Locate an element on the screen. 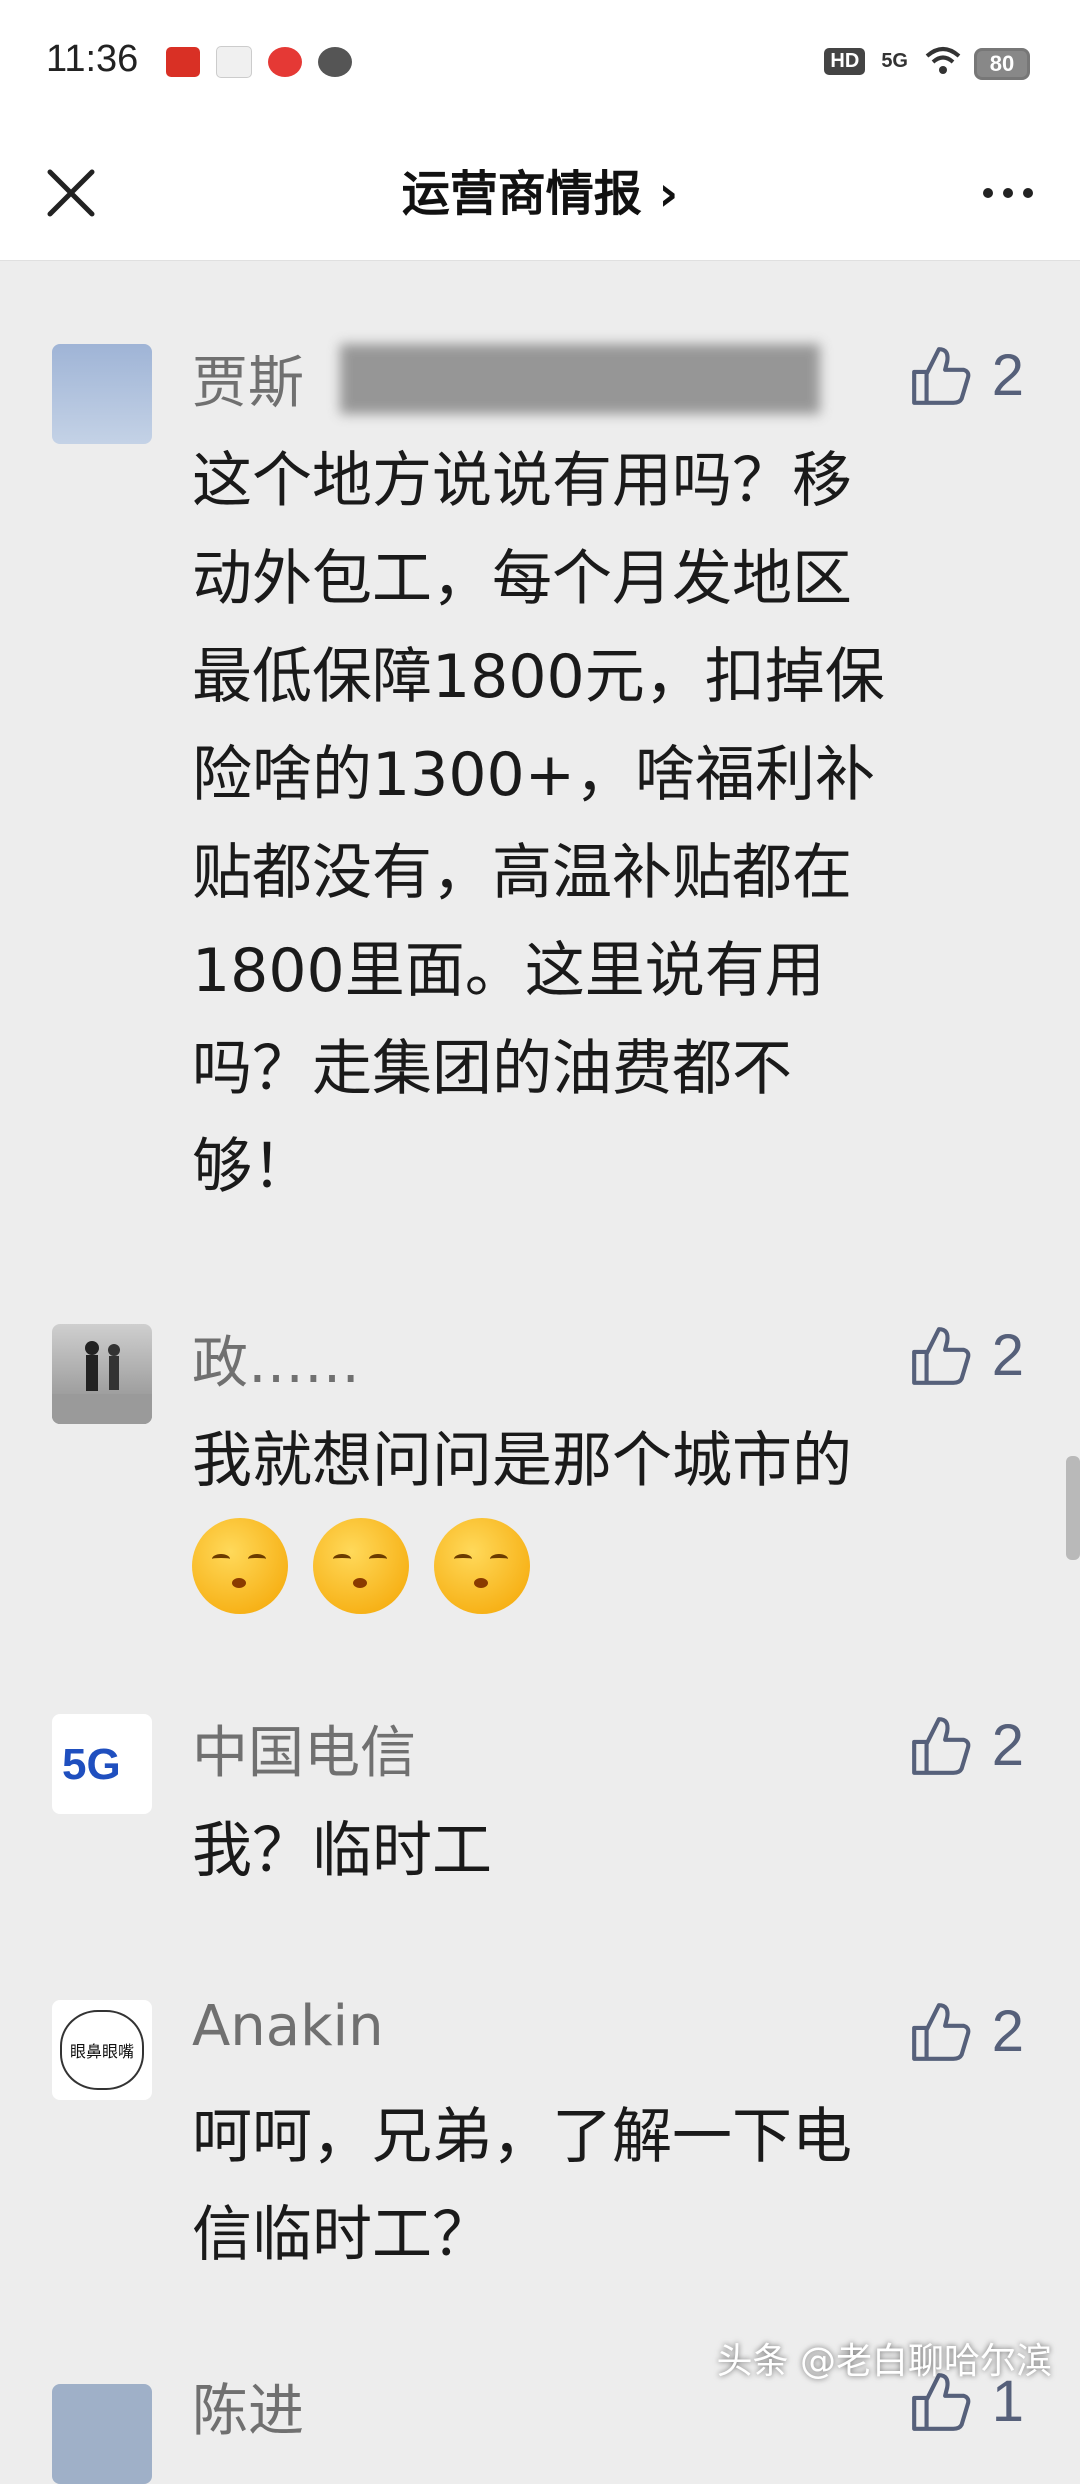  status-bar: 11:36 HD 5G 80 is located at coordinates (540, 65).